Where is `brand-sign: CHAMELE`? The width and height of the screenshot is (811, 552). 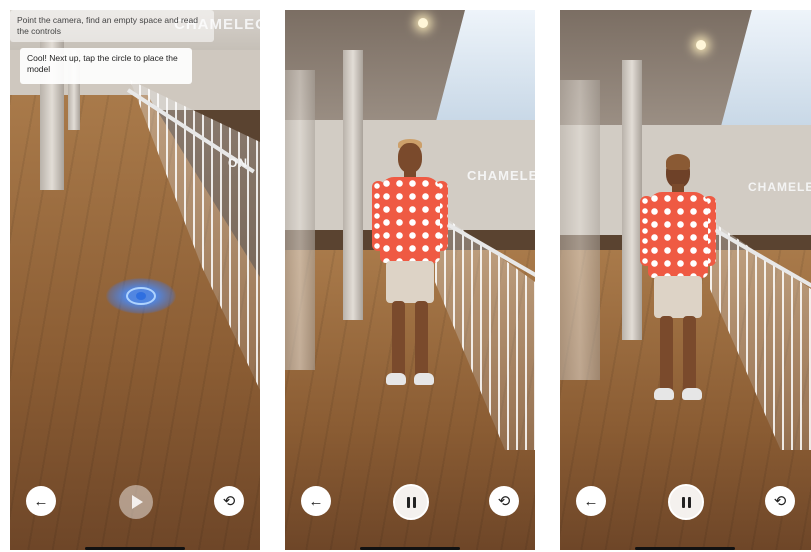
brand-sign: CHAMELE is located at coordinates (779, 187).